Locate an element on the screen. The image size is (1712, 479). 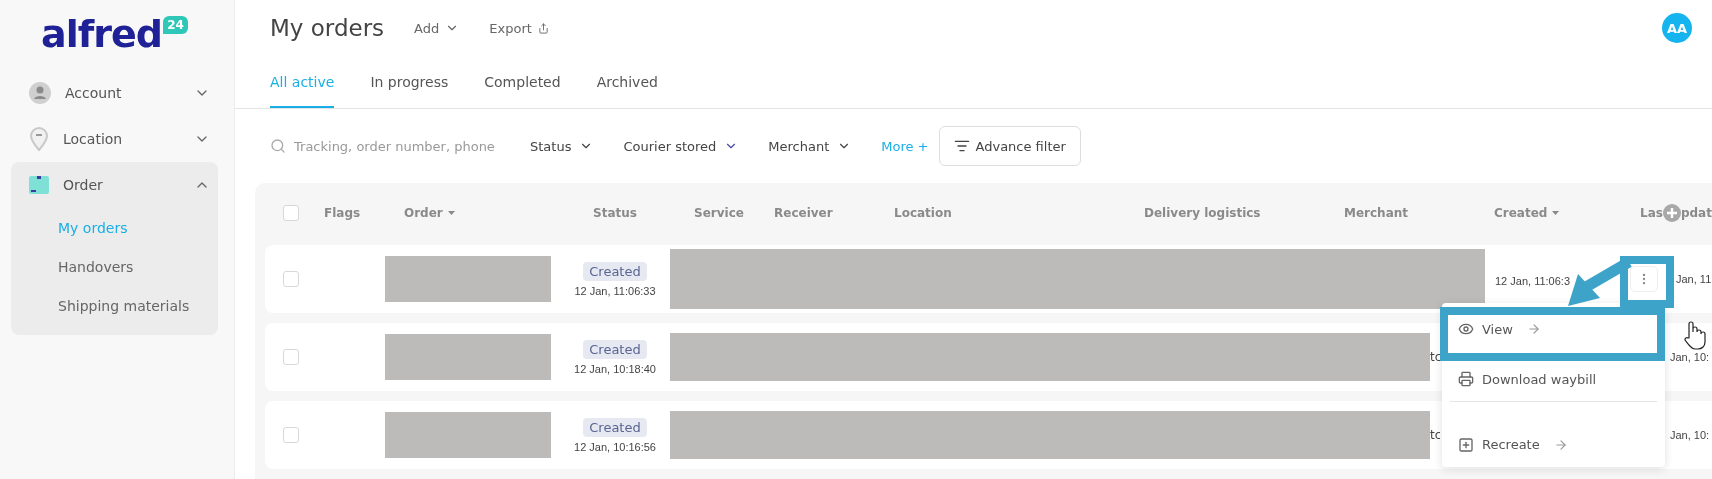
tab: Archived is located at coordinates (627, 91).